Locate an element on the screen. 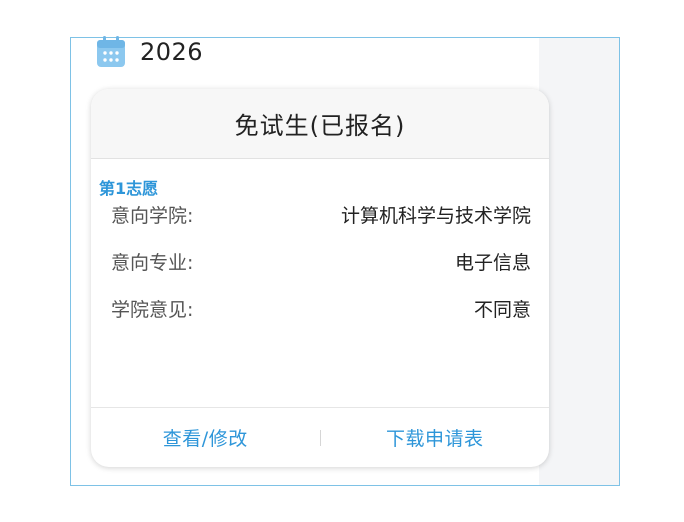  card-title: 免试生(已报名) is located at coordinates (320, 126).